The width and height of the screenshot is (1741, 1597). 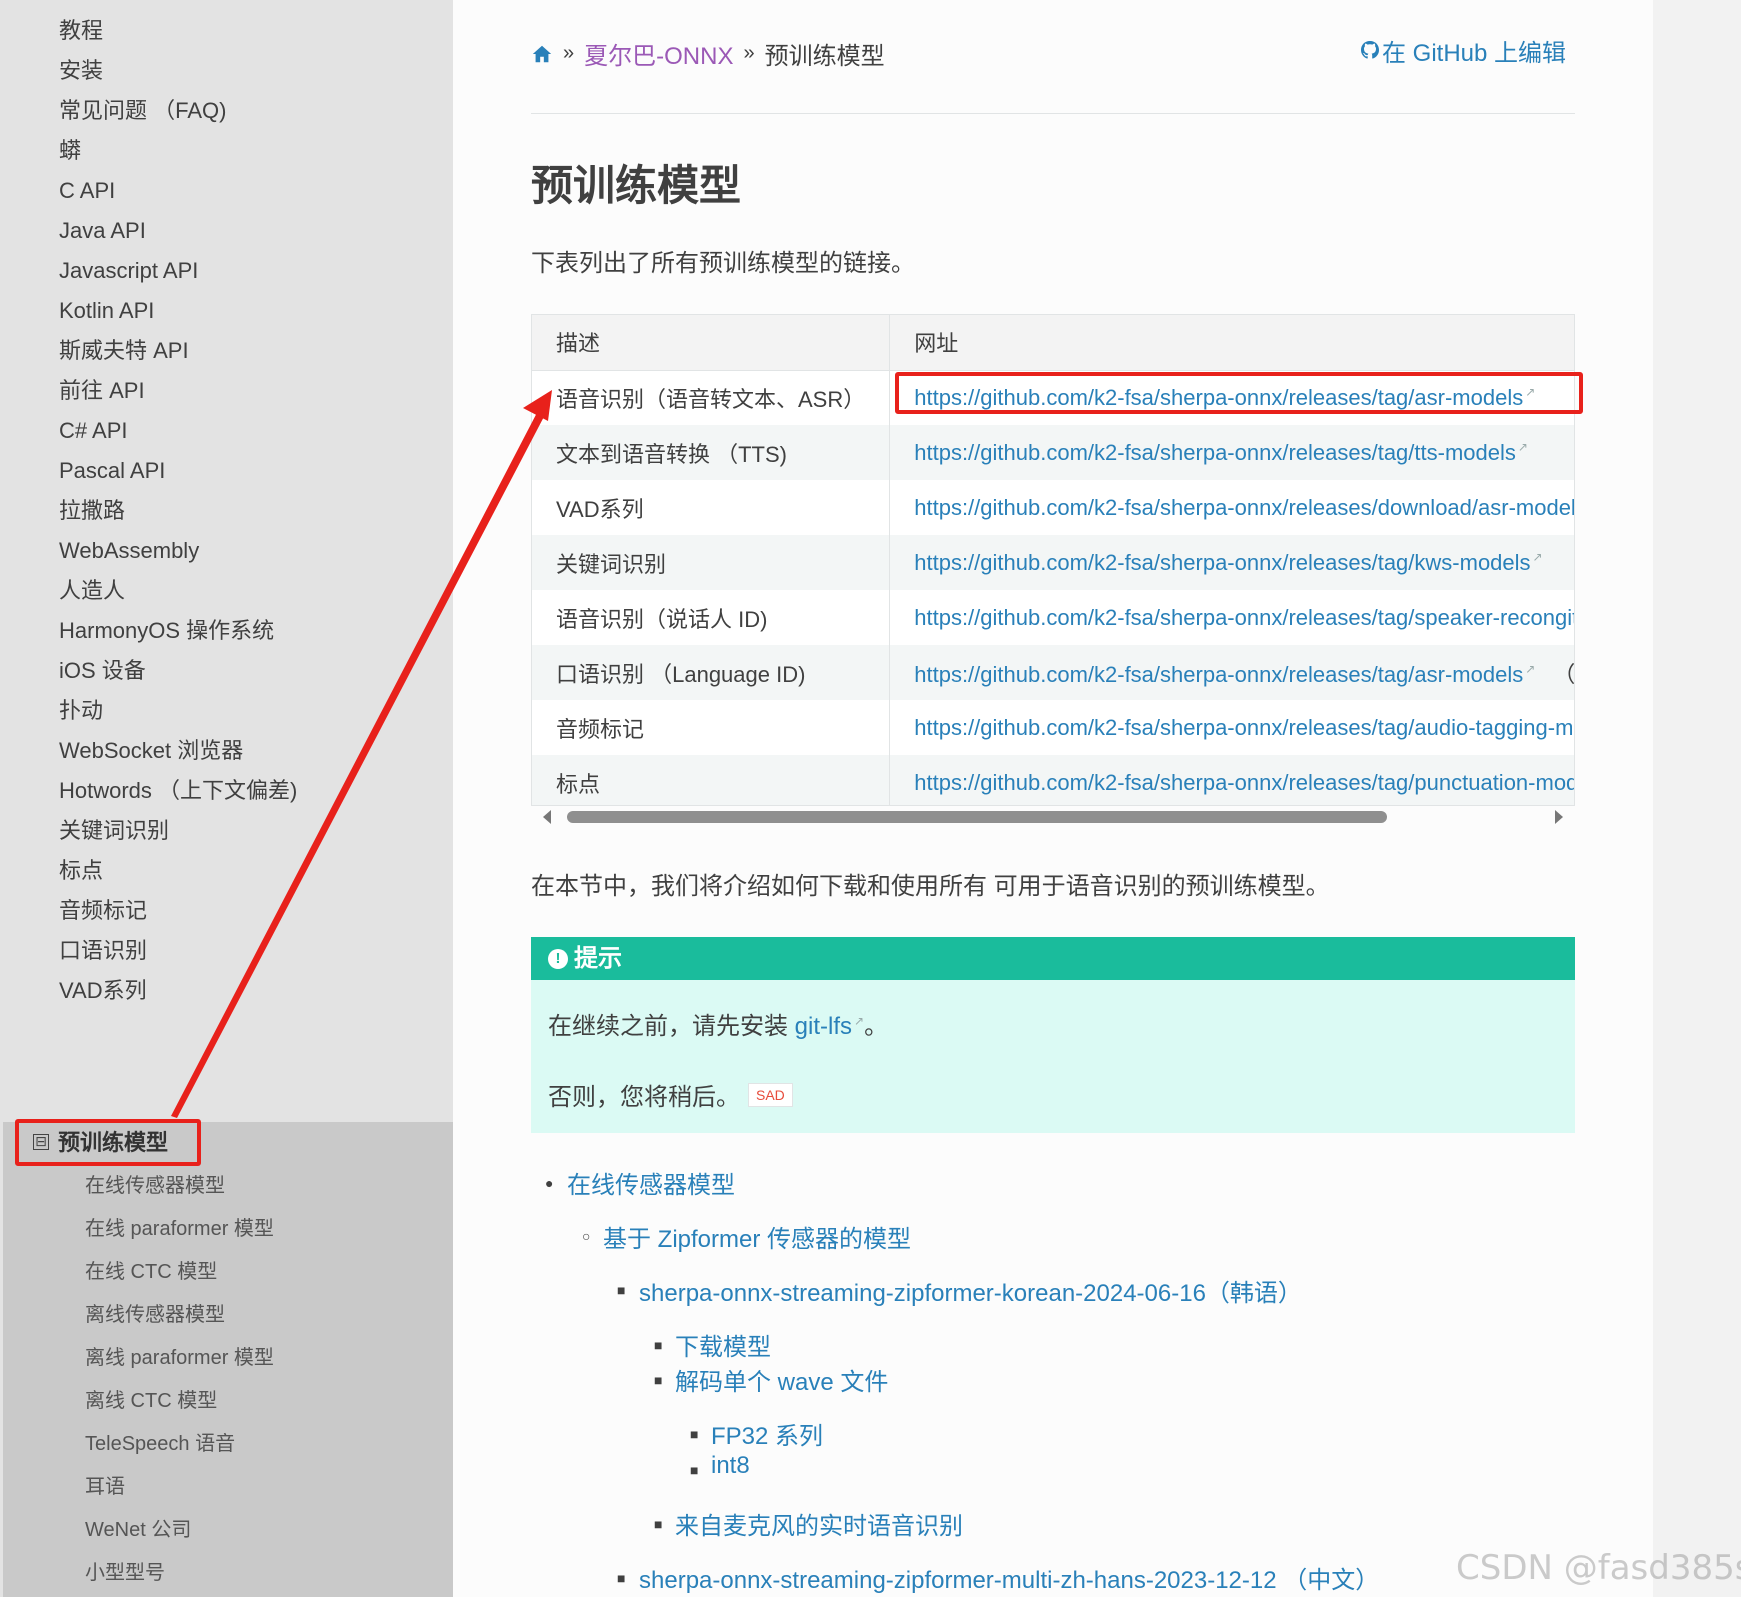 I want to click on toc-item-l4: 下载模型, so click(x=723, y=1344).